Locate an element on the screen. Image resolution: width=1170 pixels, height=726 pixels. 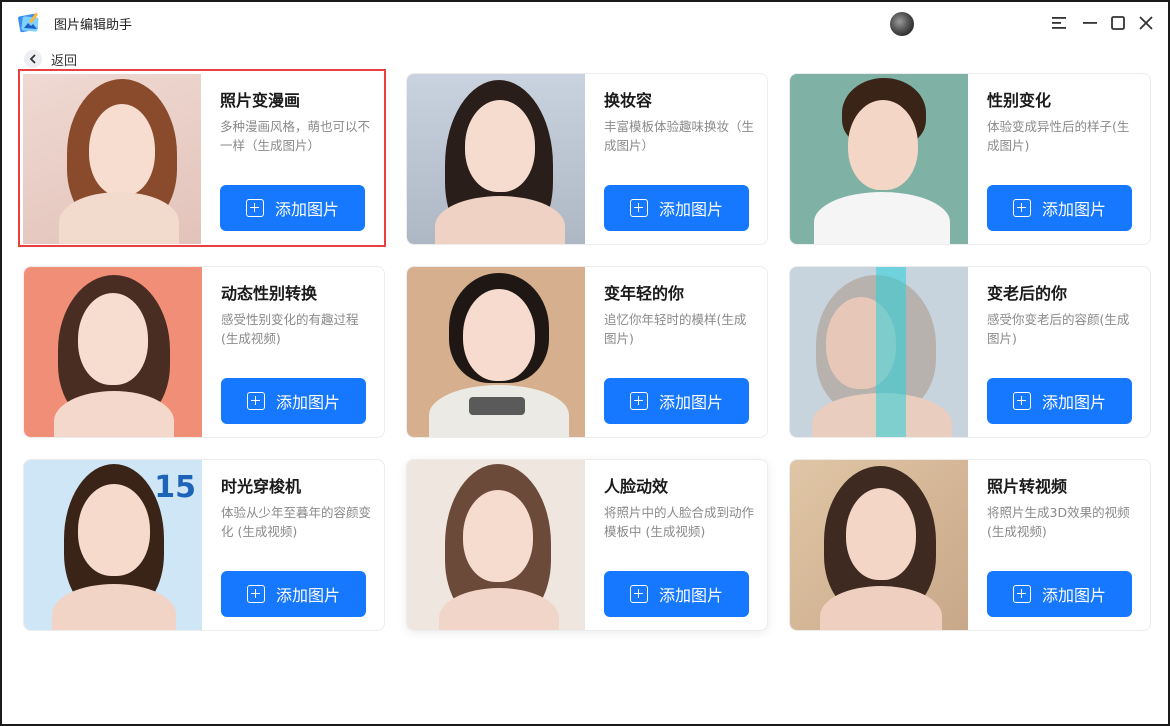
card-description: 体验变成异性后的样子(生成图片) is located at coordinates (1058, 136).